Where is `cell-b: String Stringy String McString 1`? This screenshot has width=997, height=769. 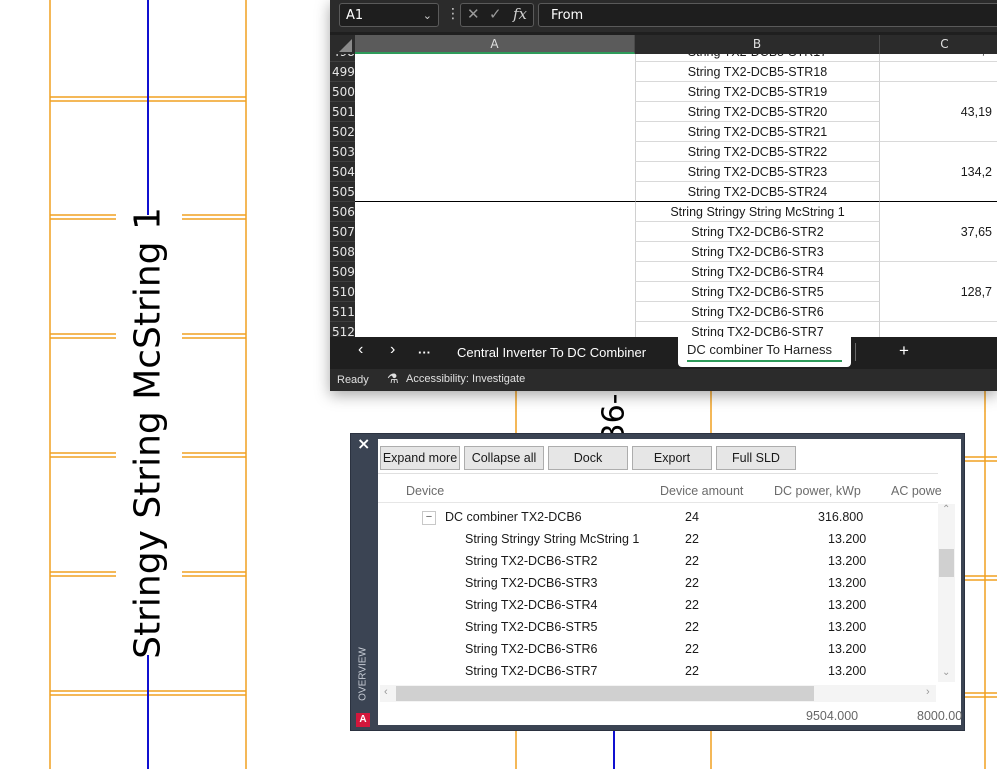 cell-b: String Stringy String McString 1 is located at coordinates (757, 212).